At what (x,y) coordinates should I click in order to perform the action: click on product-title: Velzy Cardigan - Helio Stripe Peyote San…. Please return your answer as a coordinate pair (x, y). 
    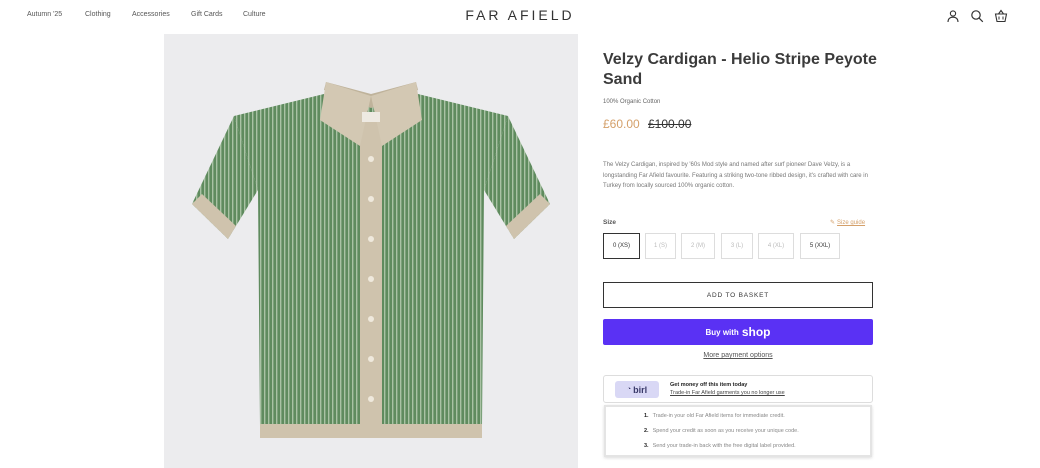
    Looking at the image, I should click on (740, 69).